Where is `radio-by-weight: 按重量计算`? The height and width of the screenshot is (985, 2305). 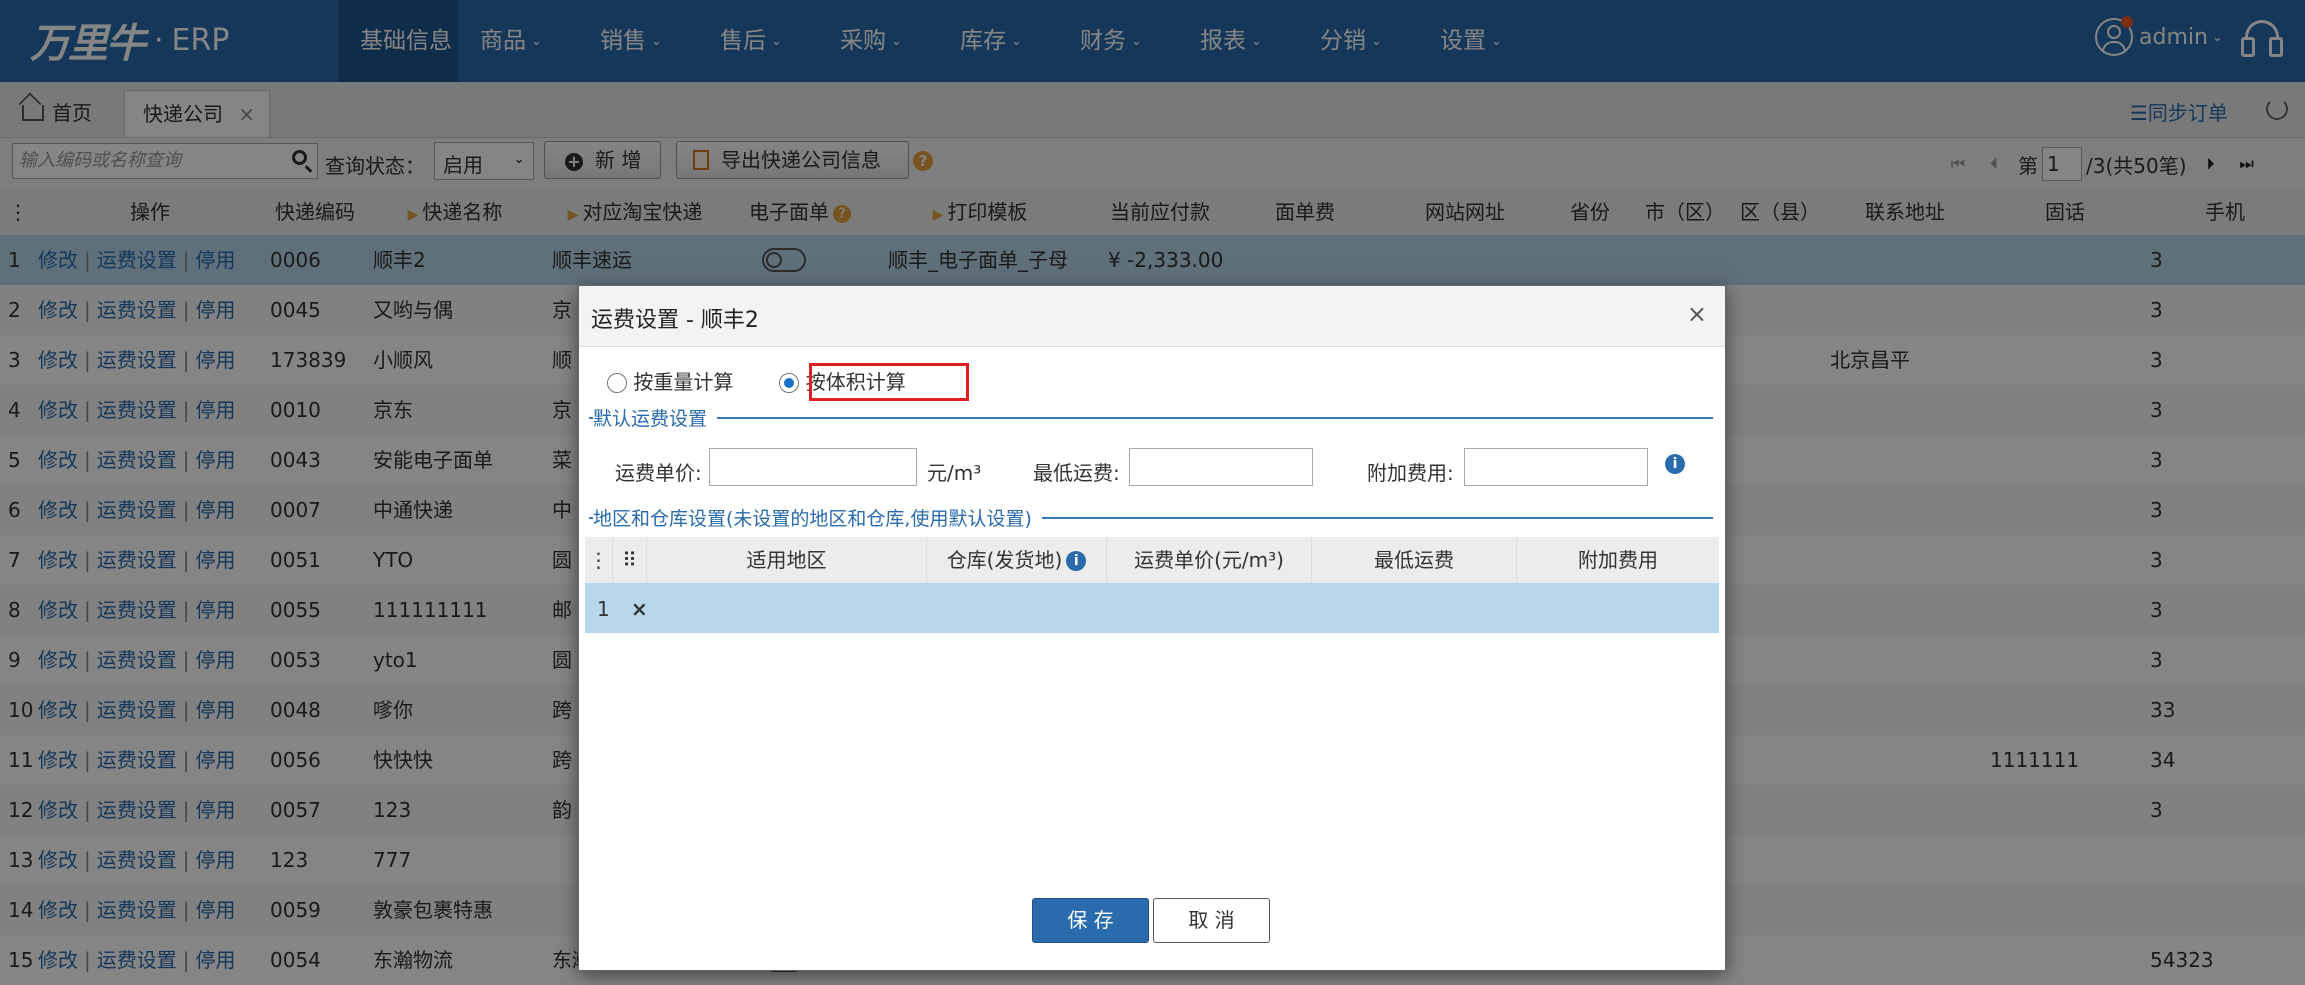 radio-by-weight: 按重量计算 is located at coordinates (670, 380).